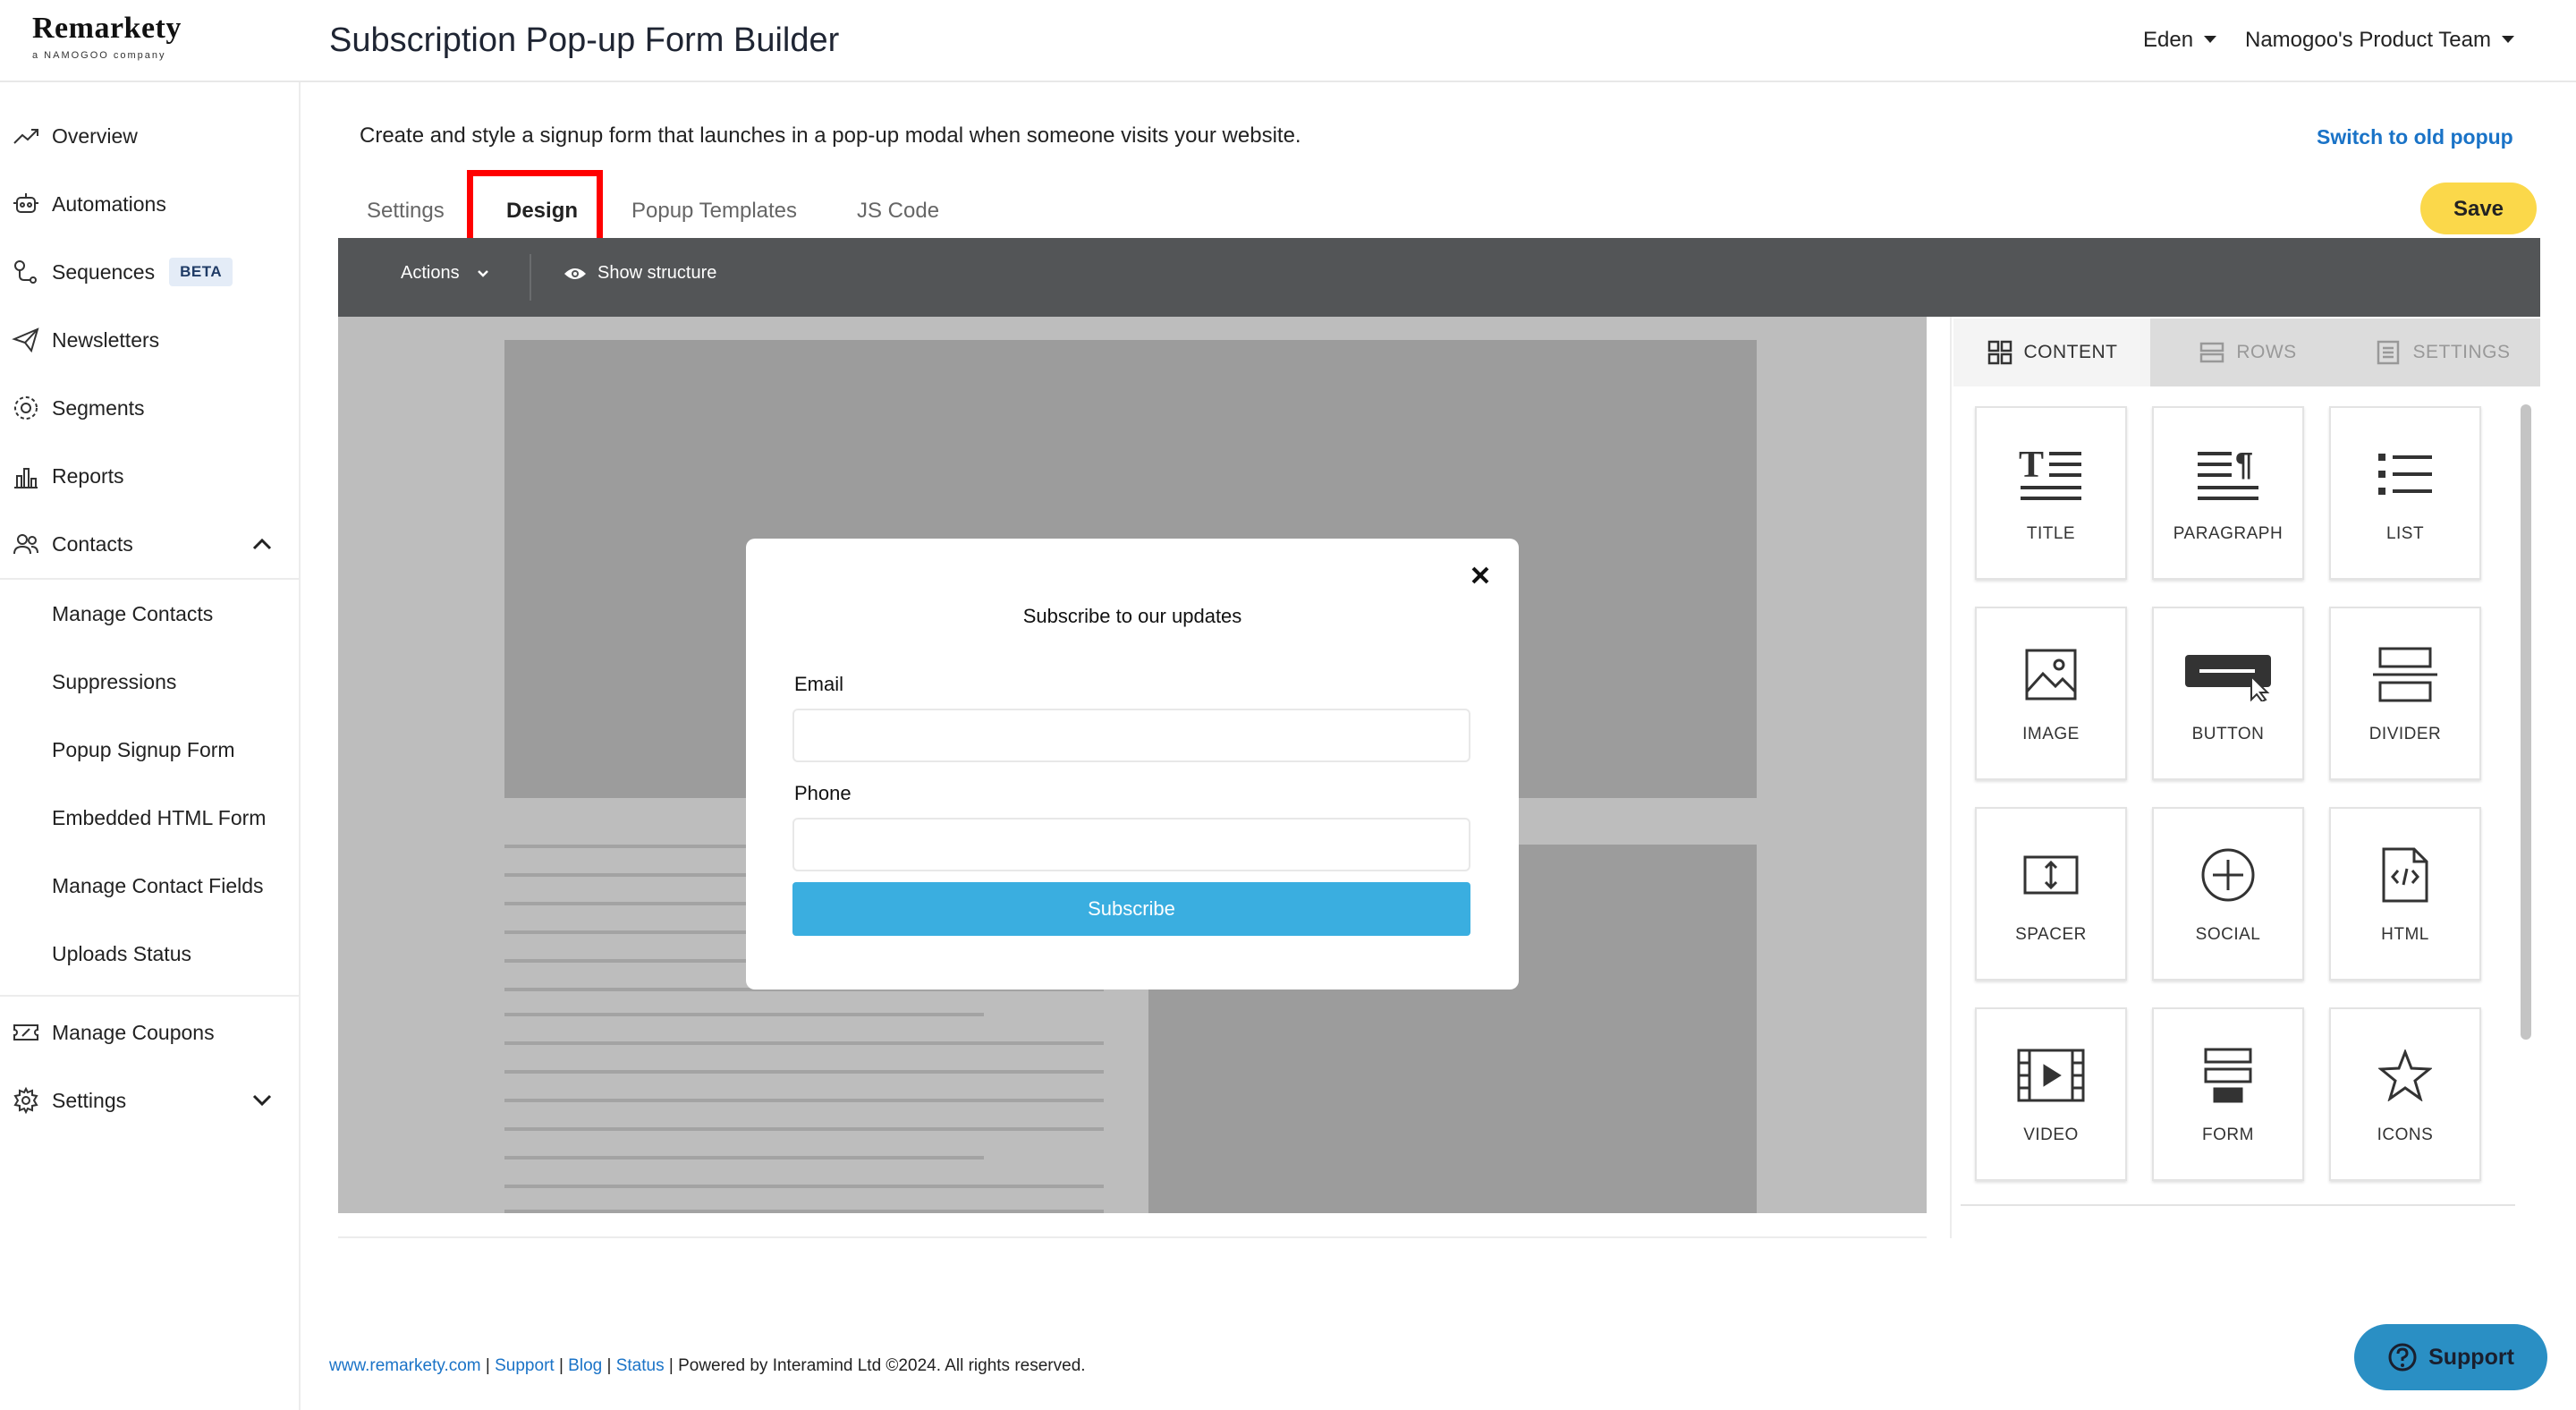  What do you see at coordinates (2051, 1134) in the screenshot?
I see `block-label: VIDEO` at bounding box center [2051, 1134].